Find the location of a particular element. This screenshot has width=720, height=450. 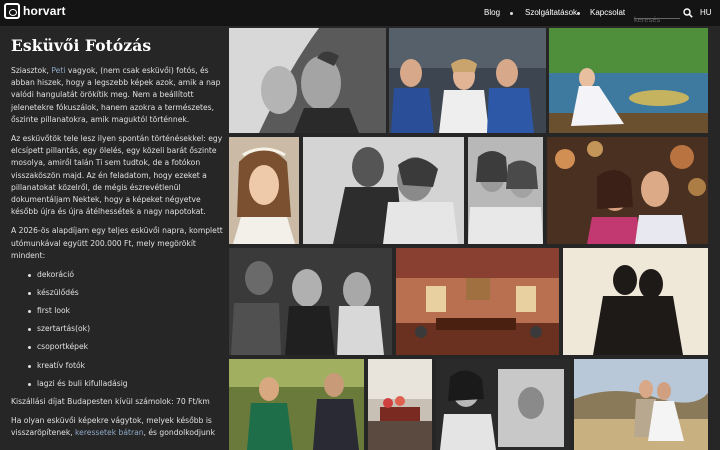

contact-link: keressetek bátran is located at coordinates (109, 432).